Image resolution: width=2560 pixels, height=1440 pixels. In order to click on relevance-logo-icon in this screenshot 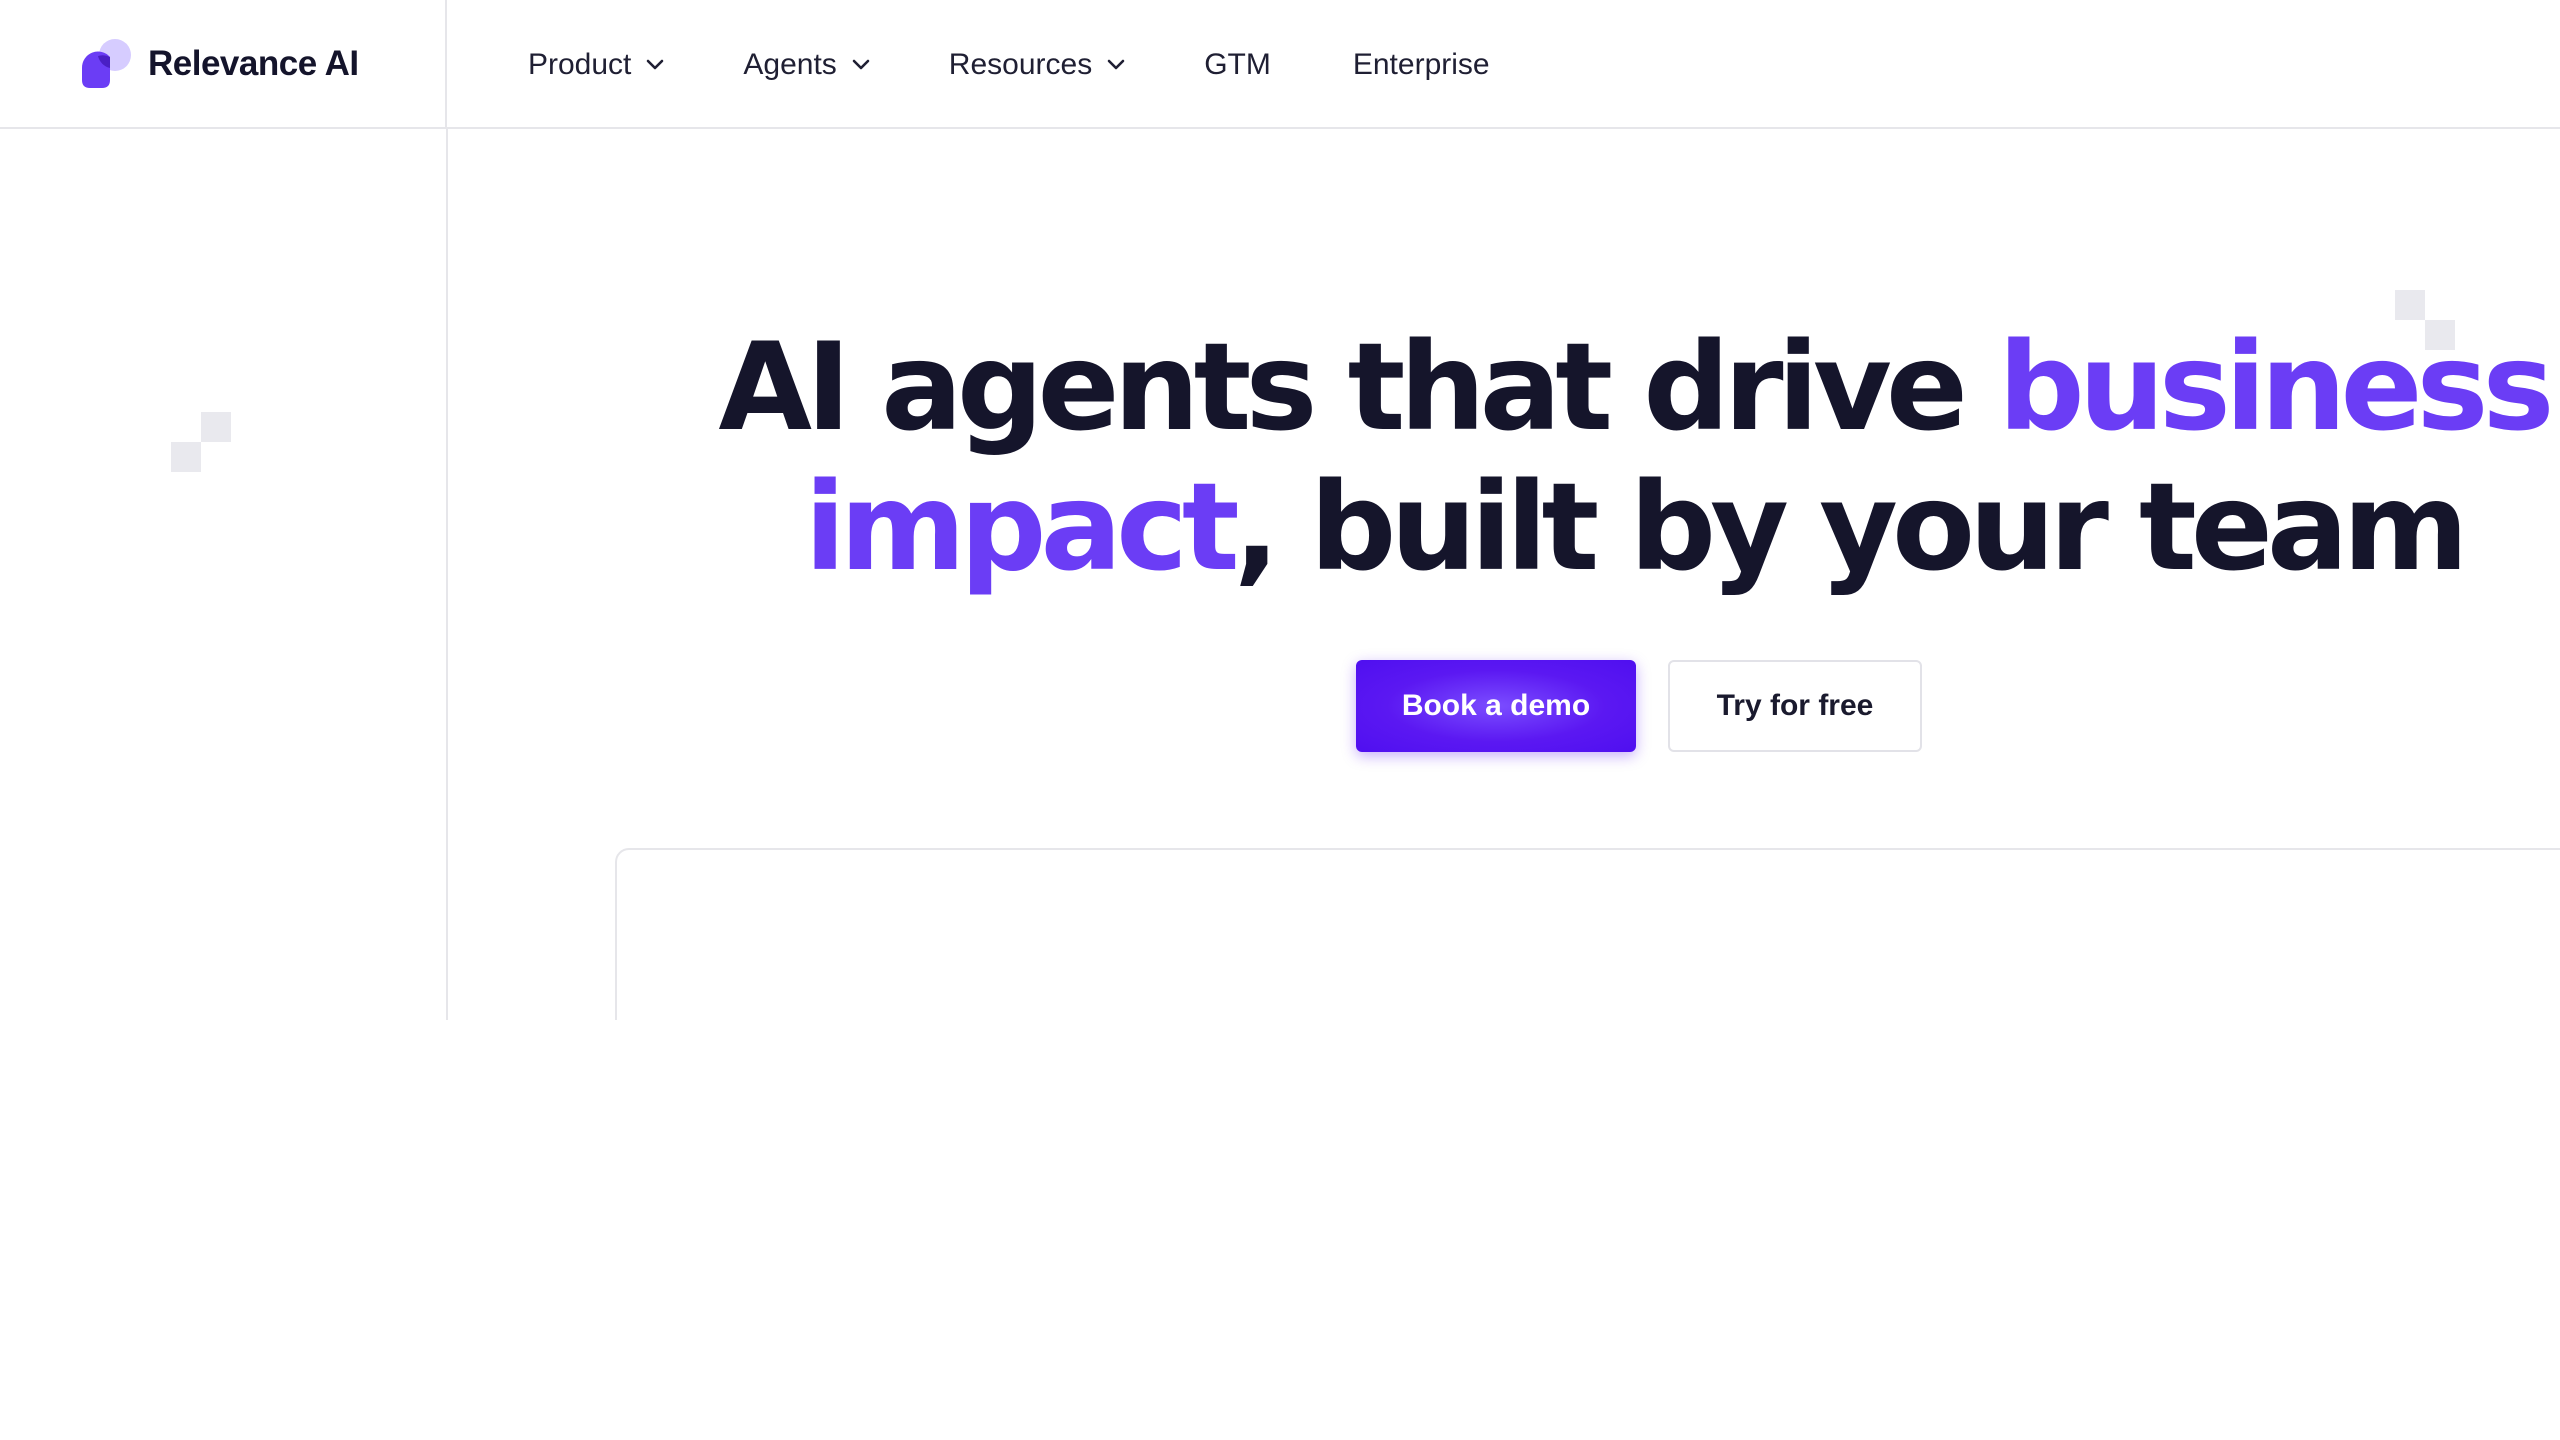, I will do `click(106, 63)`.